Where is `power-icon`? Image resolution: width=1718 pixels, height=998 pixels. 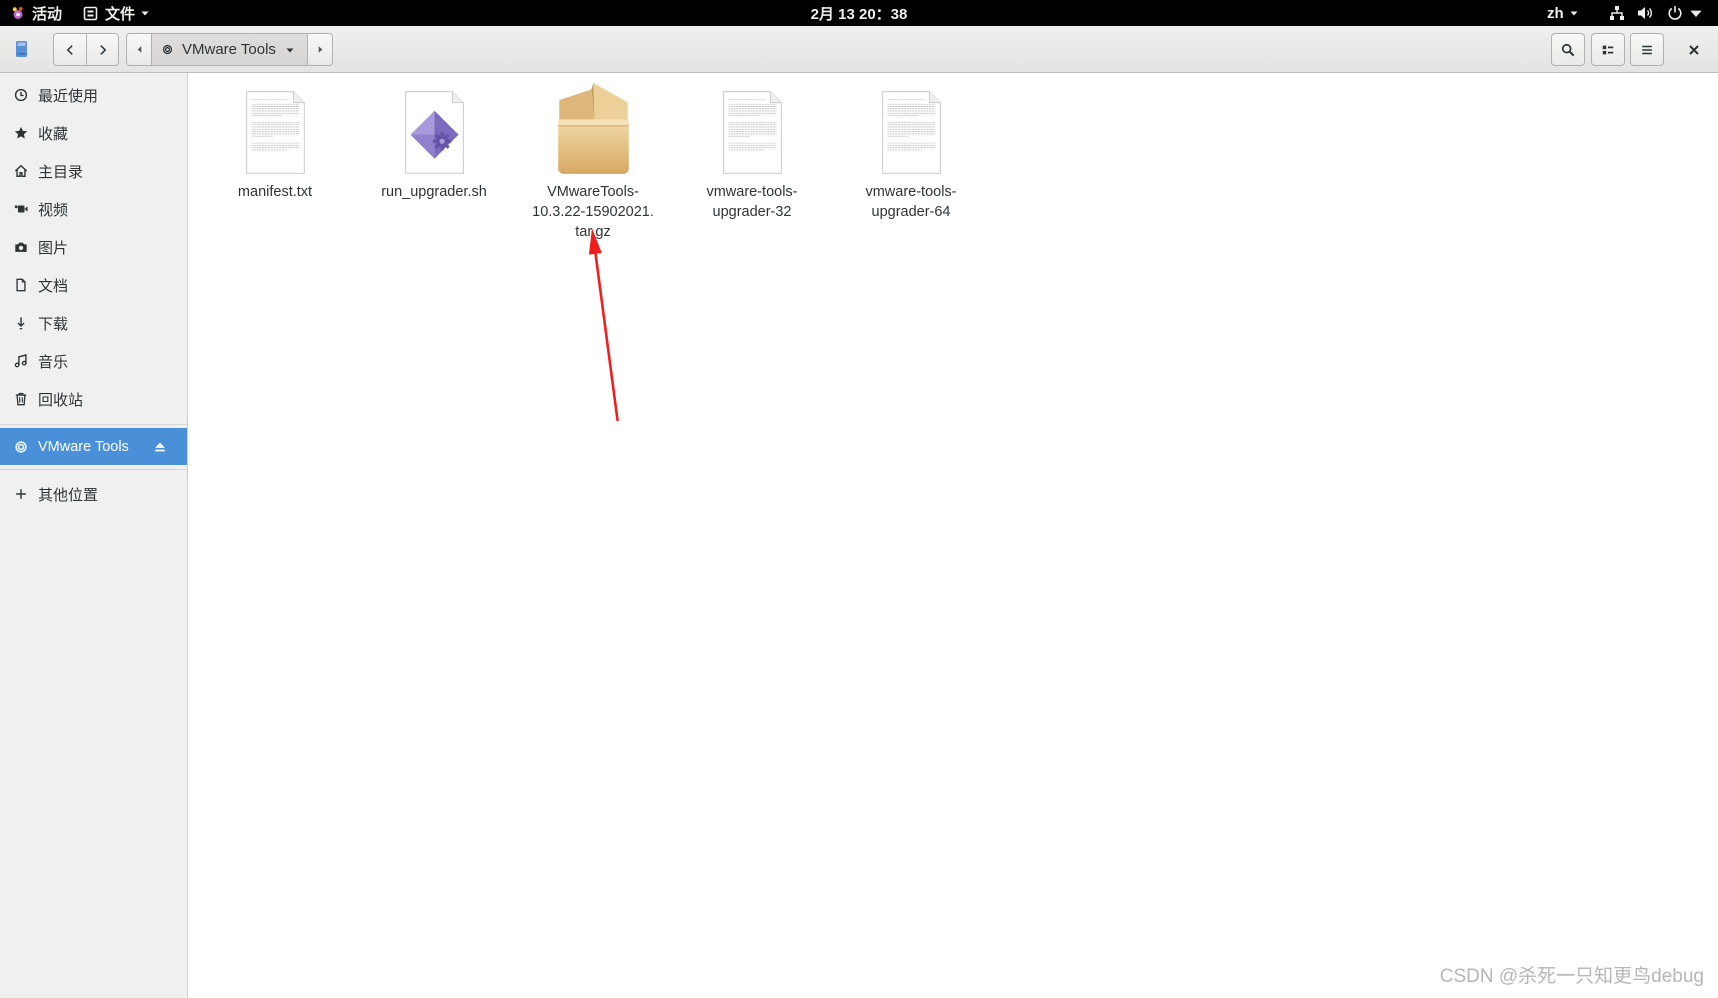 power-icon is located at coordinates (1675, 13).